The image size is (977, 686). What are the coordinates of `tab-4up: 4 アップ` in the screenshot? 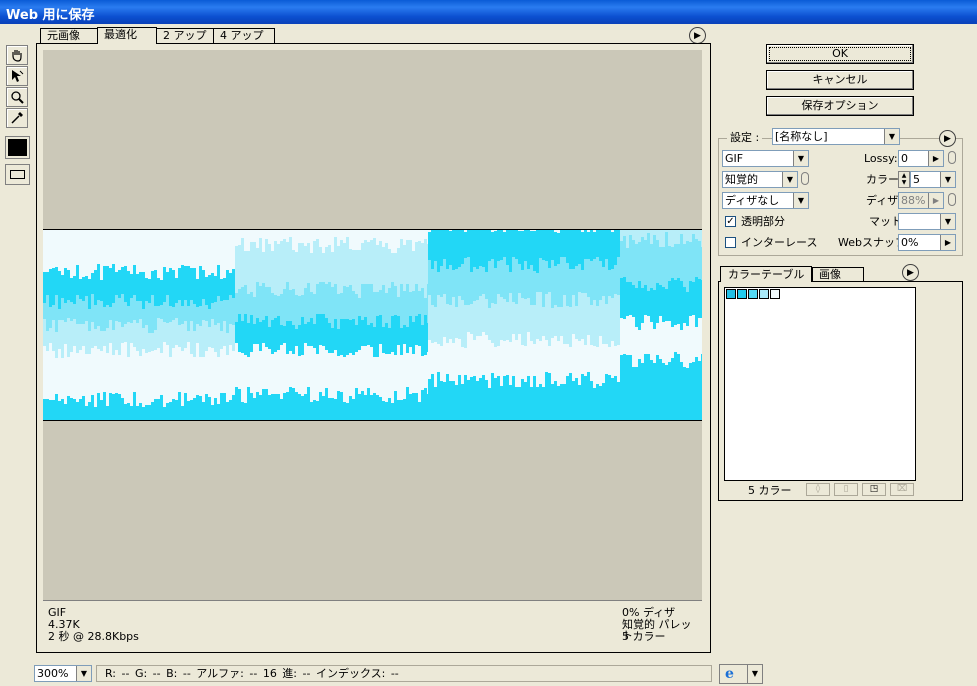 It's located at (244, 35).